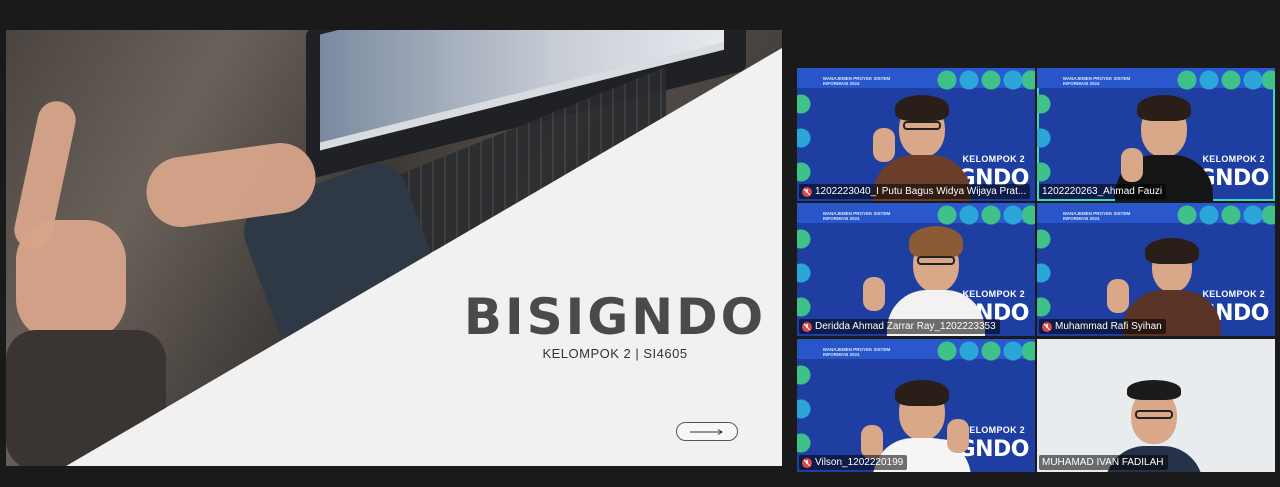 The width and height of the screenshot is (1280, 487). I want to click on participant-name-bar: Muhammad Rafi Syihan, so click(1102, 326).